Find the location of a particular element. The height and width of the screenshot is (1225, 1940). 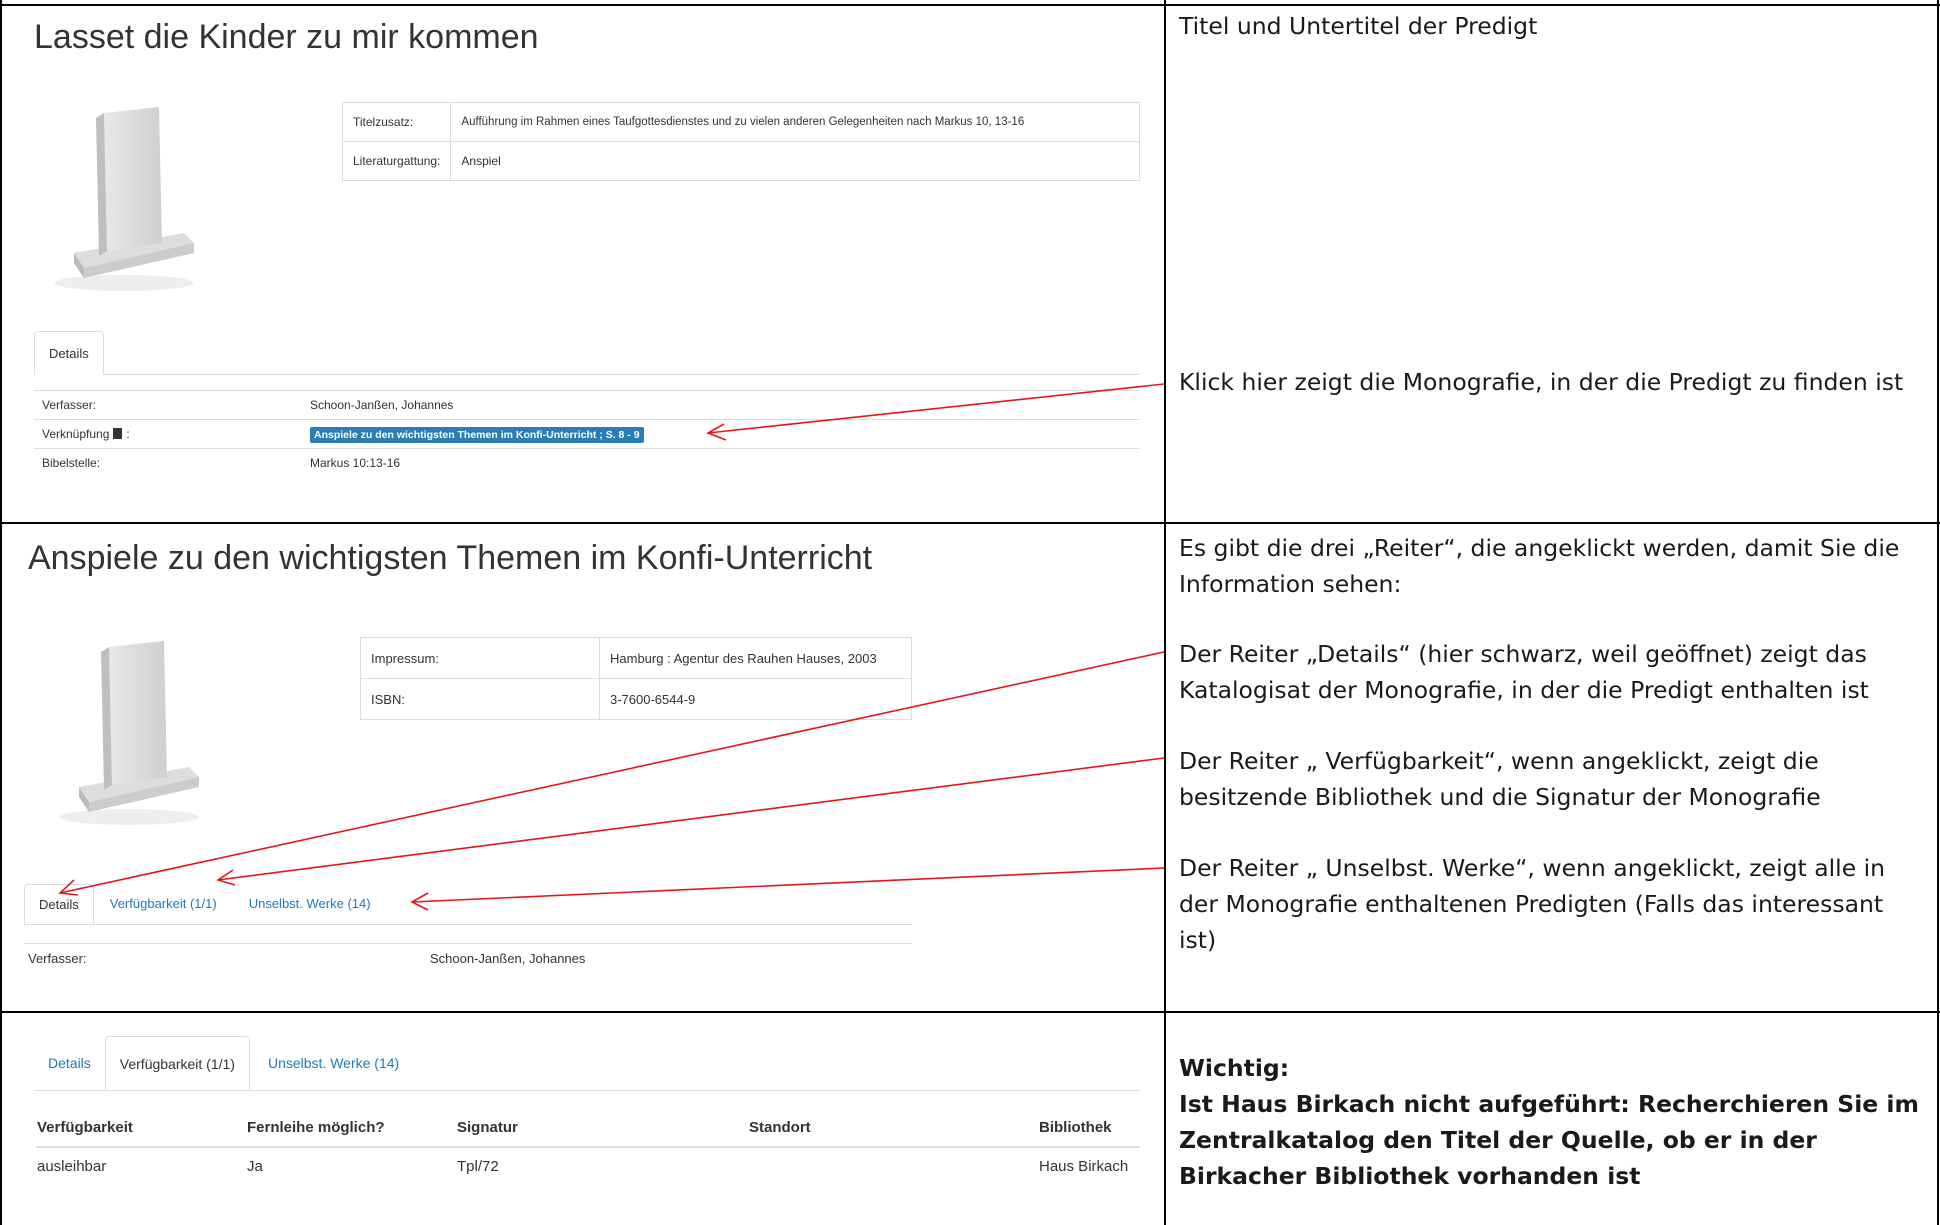

arrow-to-tab-verfuegbarkeit is located at coordinates (690, 821).